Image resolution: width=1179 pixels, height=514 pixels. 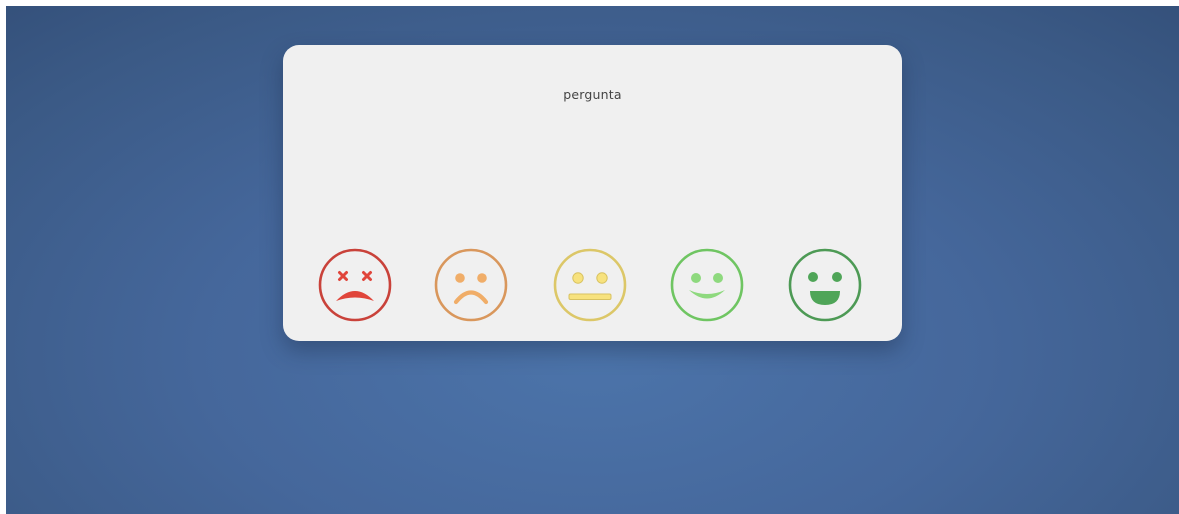 I want to click on dead-face-icon, so click(x=355, y=285).